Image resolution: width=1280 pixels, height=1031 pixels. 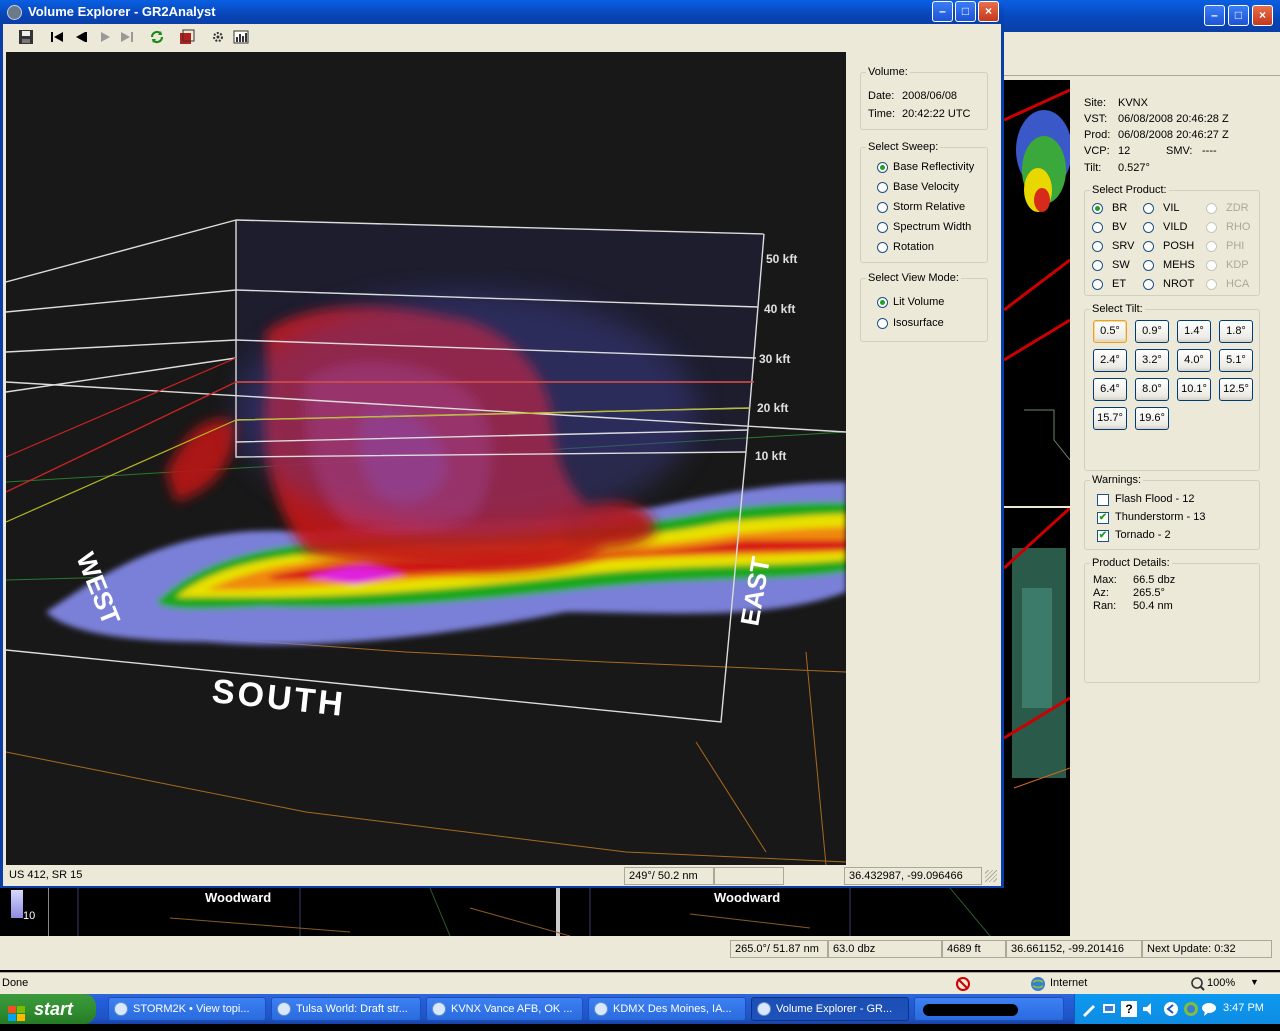 What do you see at coordinates (1140, 16) in the screenshot?
I see `main-window-titlebar: – □ ×` at bounding box center [1140, 16].